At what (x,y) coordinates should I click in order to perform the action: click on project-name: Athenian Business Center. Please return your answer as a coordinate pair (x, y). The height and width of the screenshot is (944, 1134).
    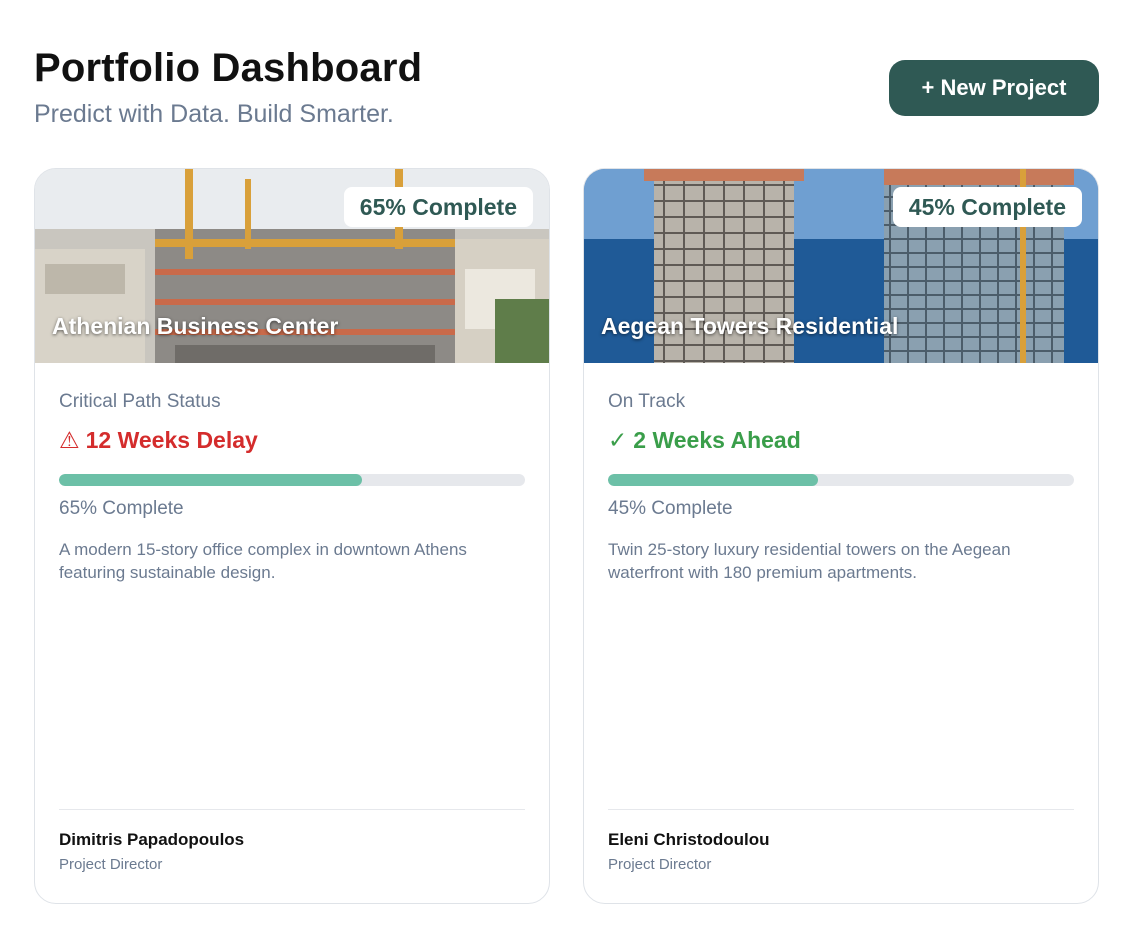
    Looking at the image, I should click on (195, 326).